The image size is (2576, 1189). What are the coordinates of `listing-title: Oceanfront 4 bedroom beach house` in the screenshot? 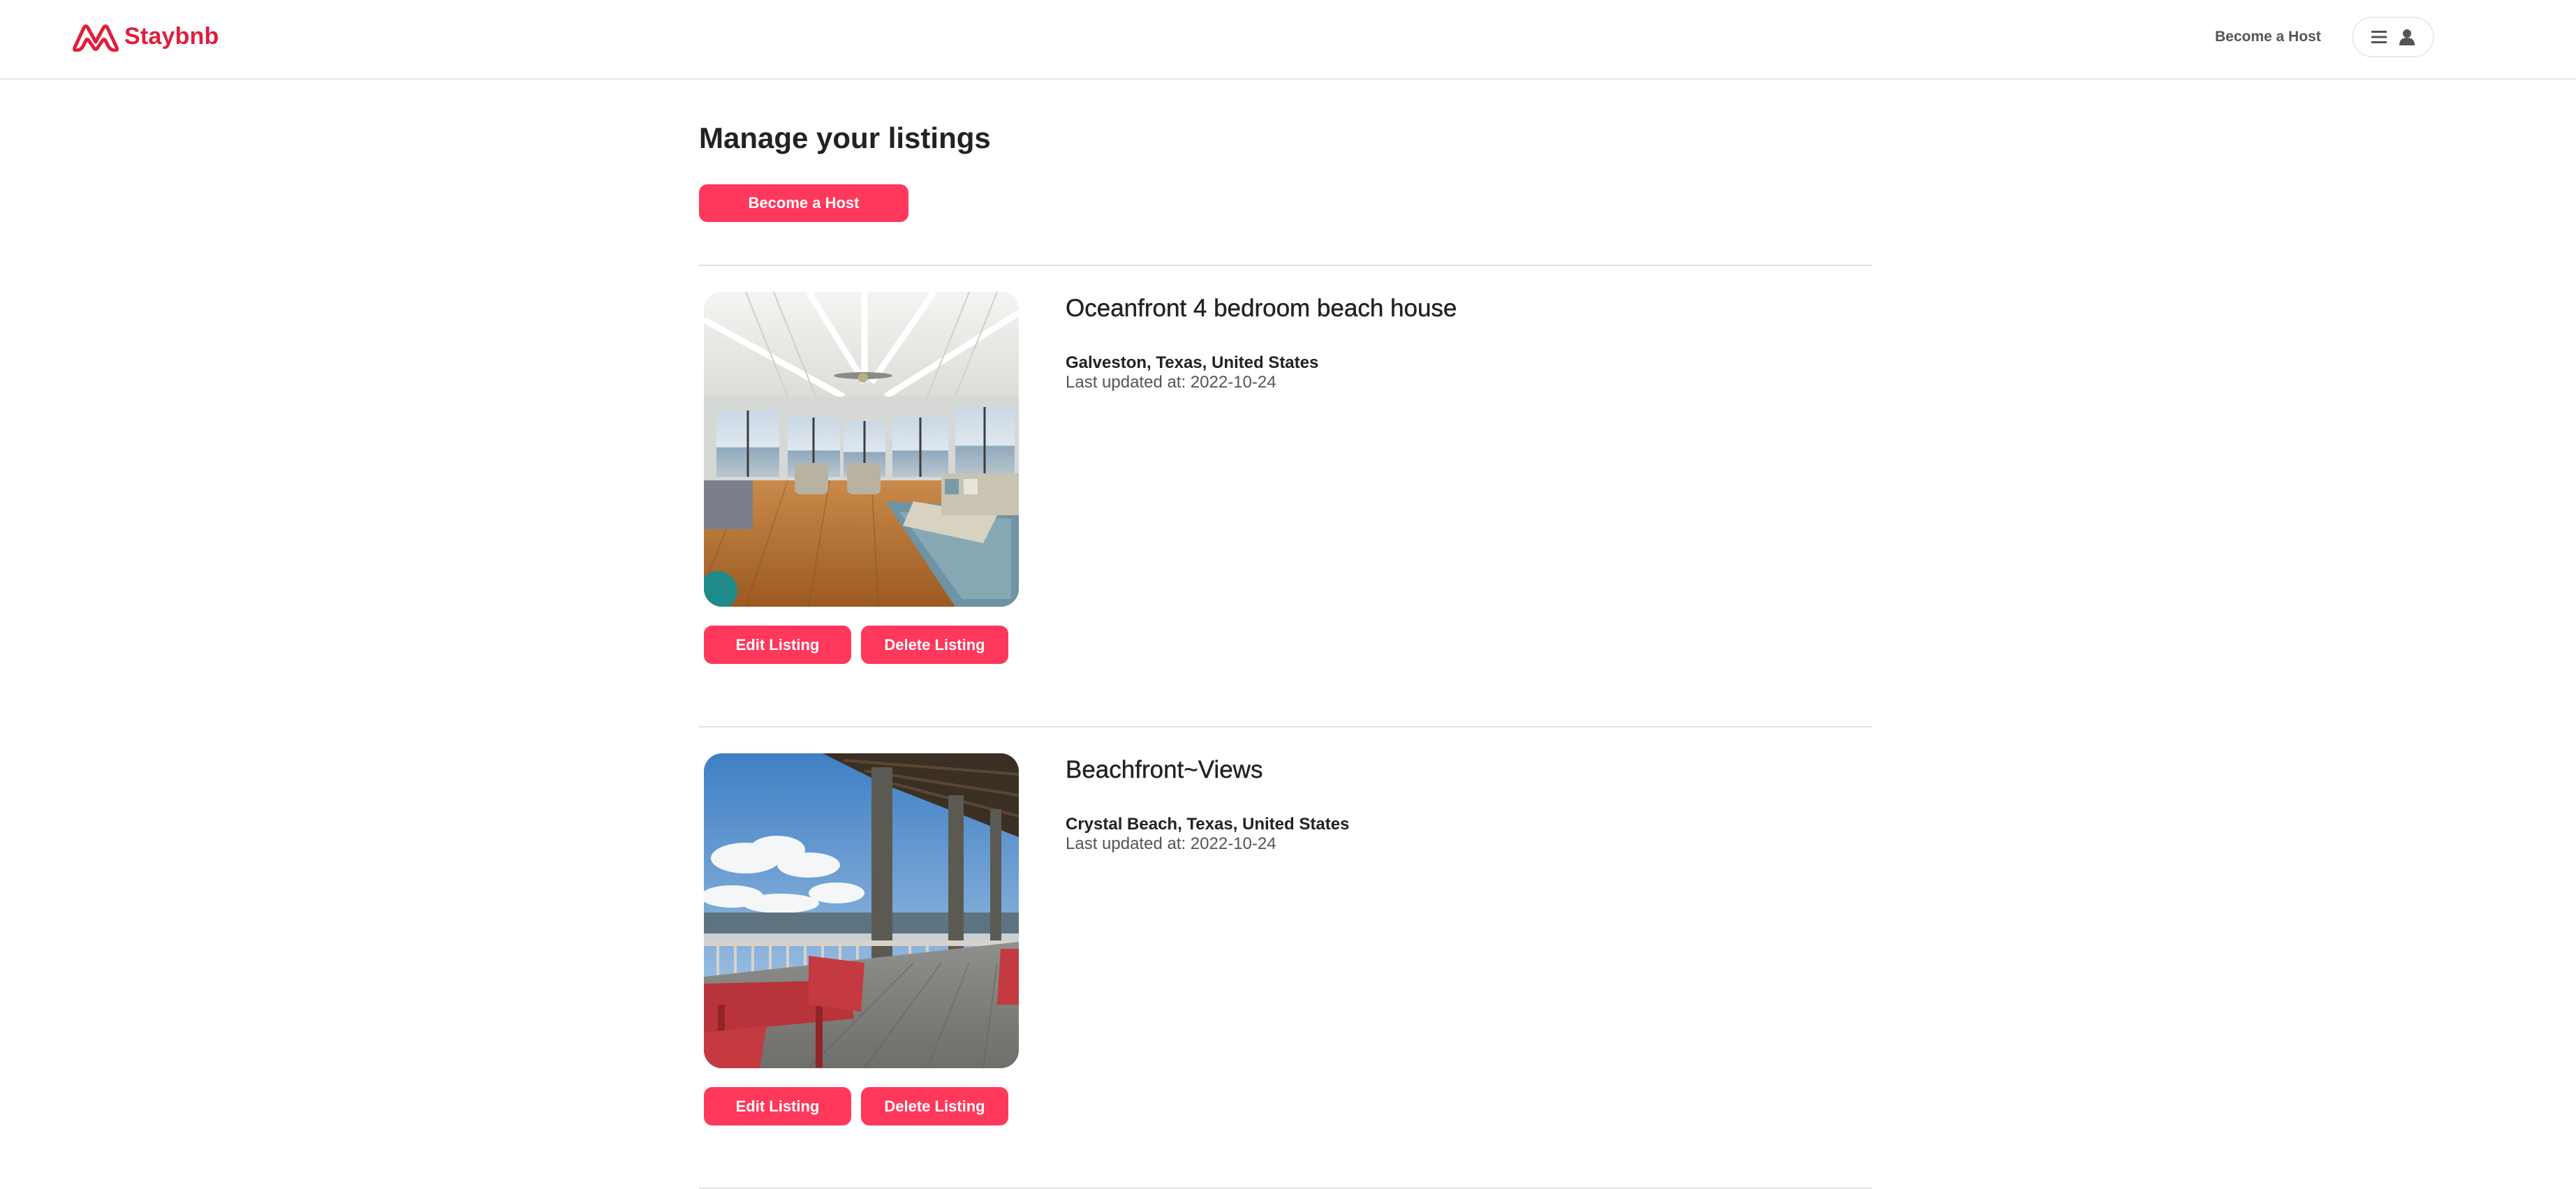 It's located at (1261, 309).